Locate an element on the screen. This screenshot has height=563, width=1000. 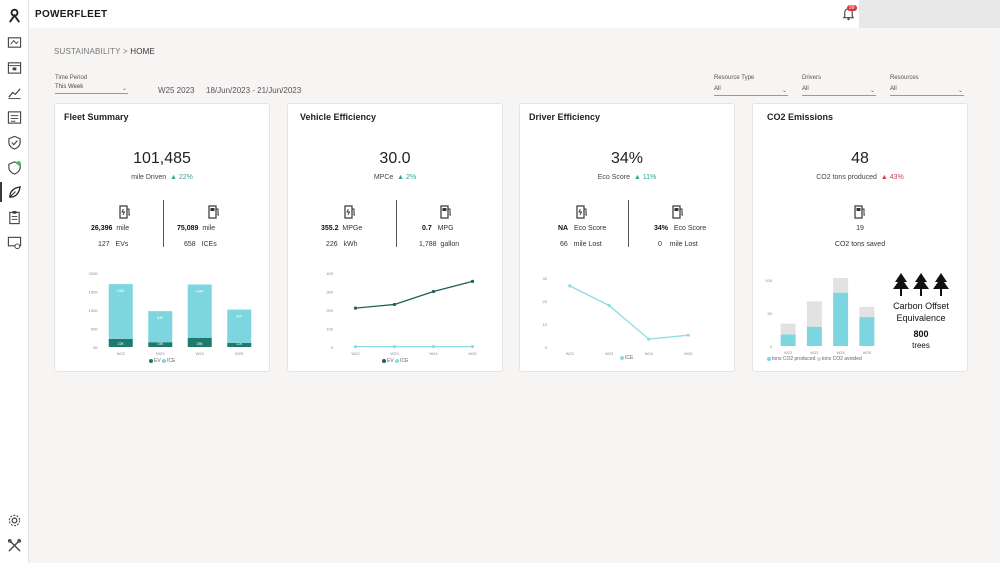
ice-count: 658 ICEs is located at coordinates (200, 244).